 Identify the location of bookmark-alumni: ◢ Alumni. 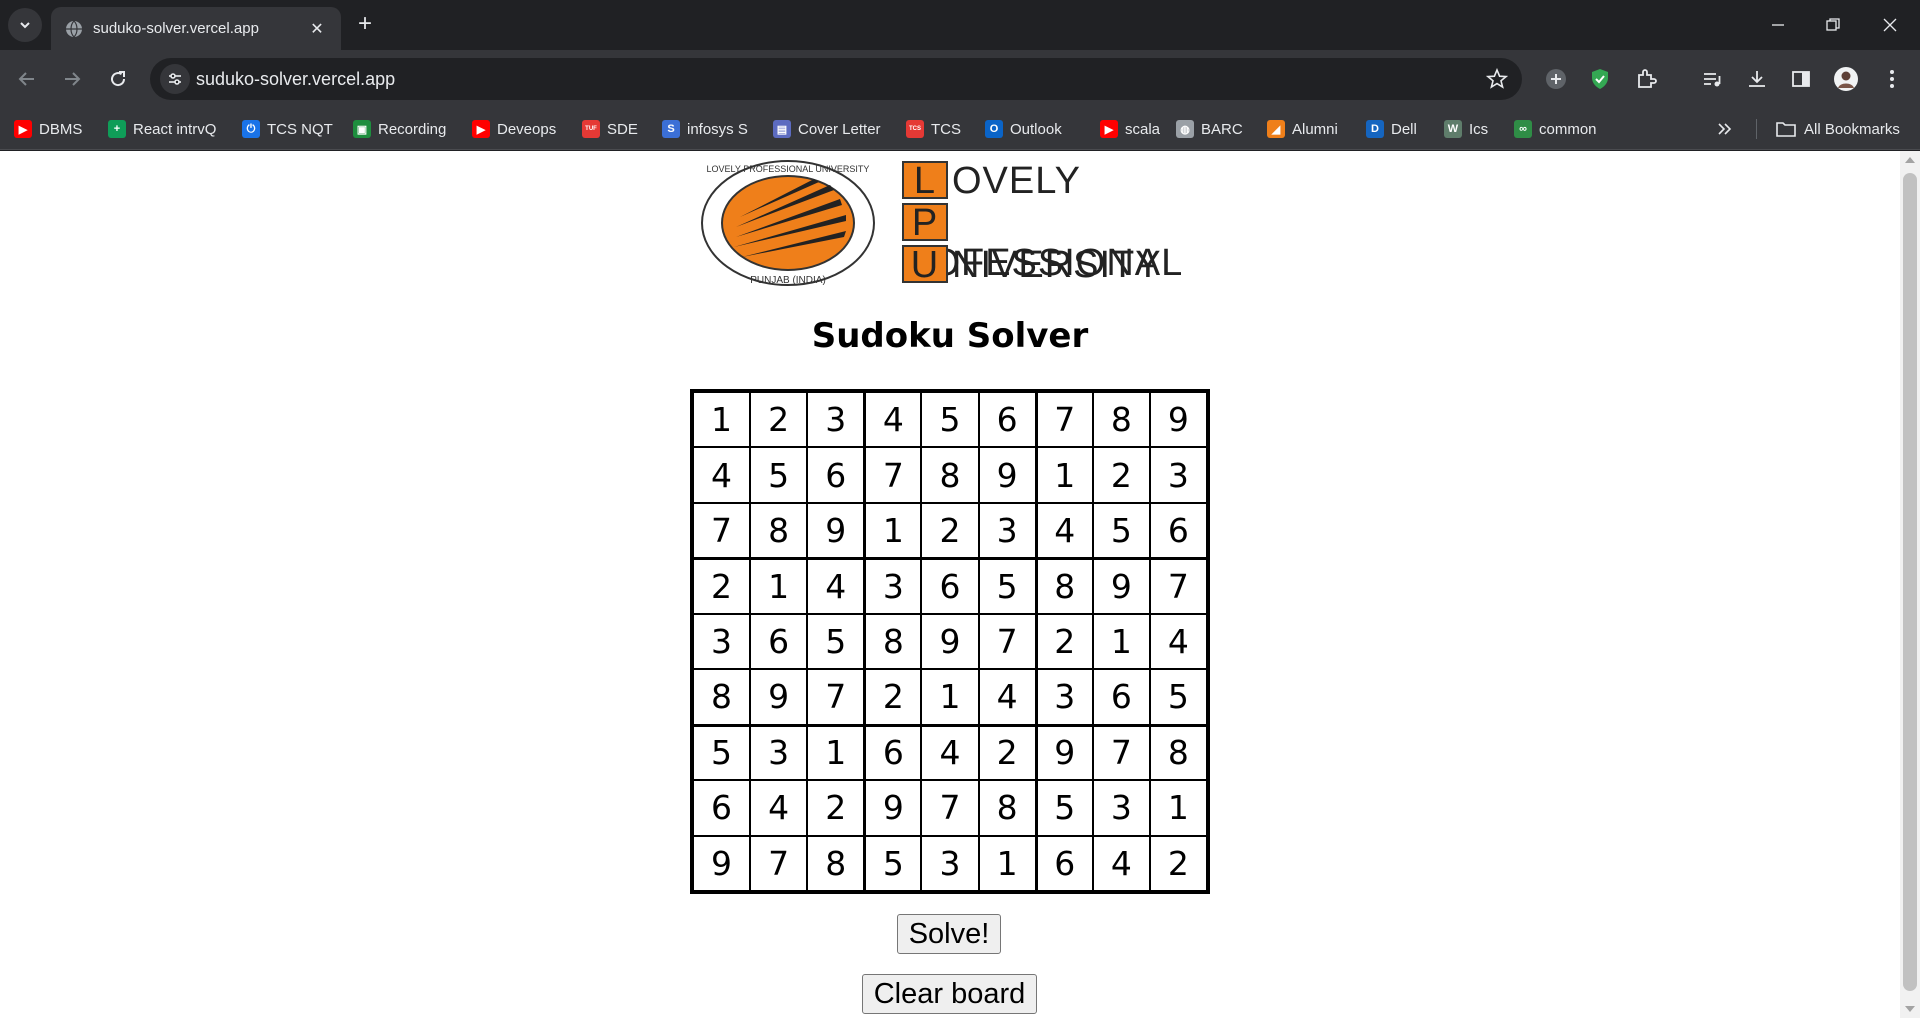
(1302, 129).